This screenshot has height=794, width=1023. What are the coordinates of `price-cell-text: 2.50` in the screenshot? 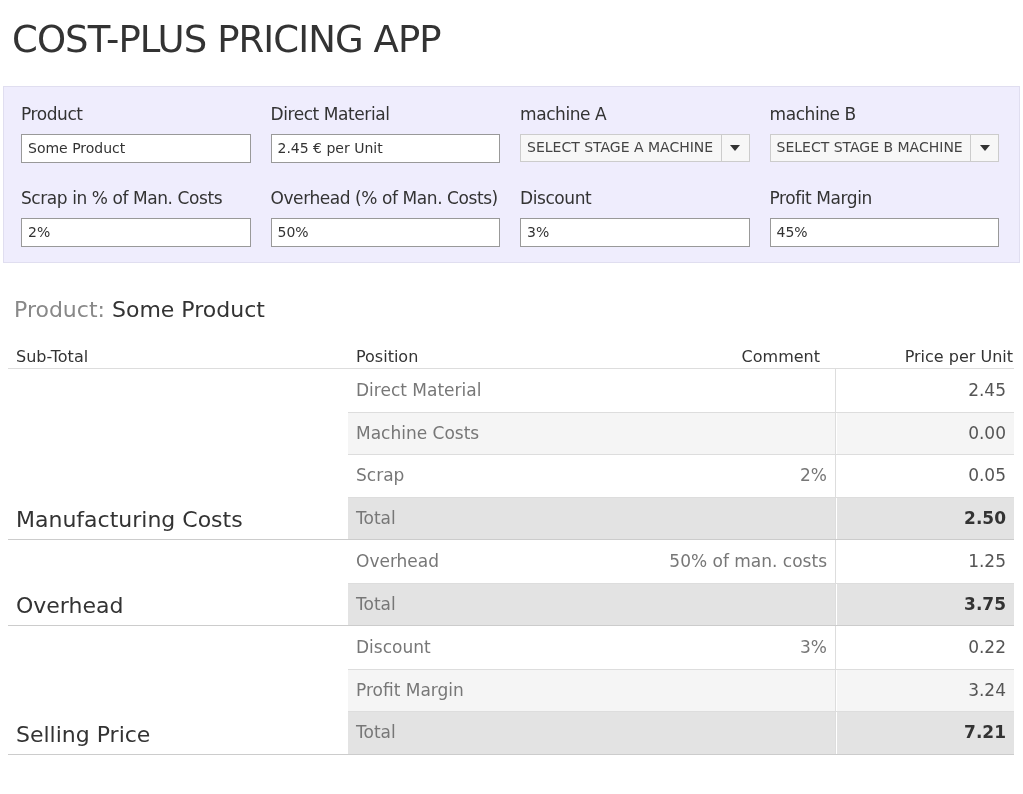 It's located at (985, 518).